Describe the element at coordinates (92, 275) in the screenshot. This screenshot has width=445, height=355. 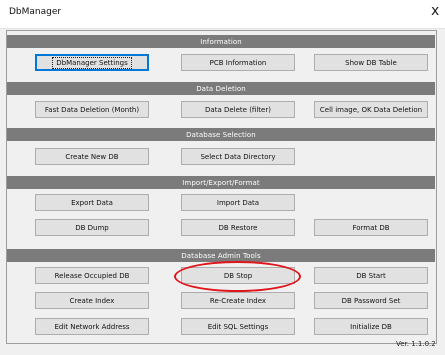
I see `release-occupied-db-button: Release Occupied DB` at that location.